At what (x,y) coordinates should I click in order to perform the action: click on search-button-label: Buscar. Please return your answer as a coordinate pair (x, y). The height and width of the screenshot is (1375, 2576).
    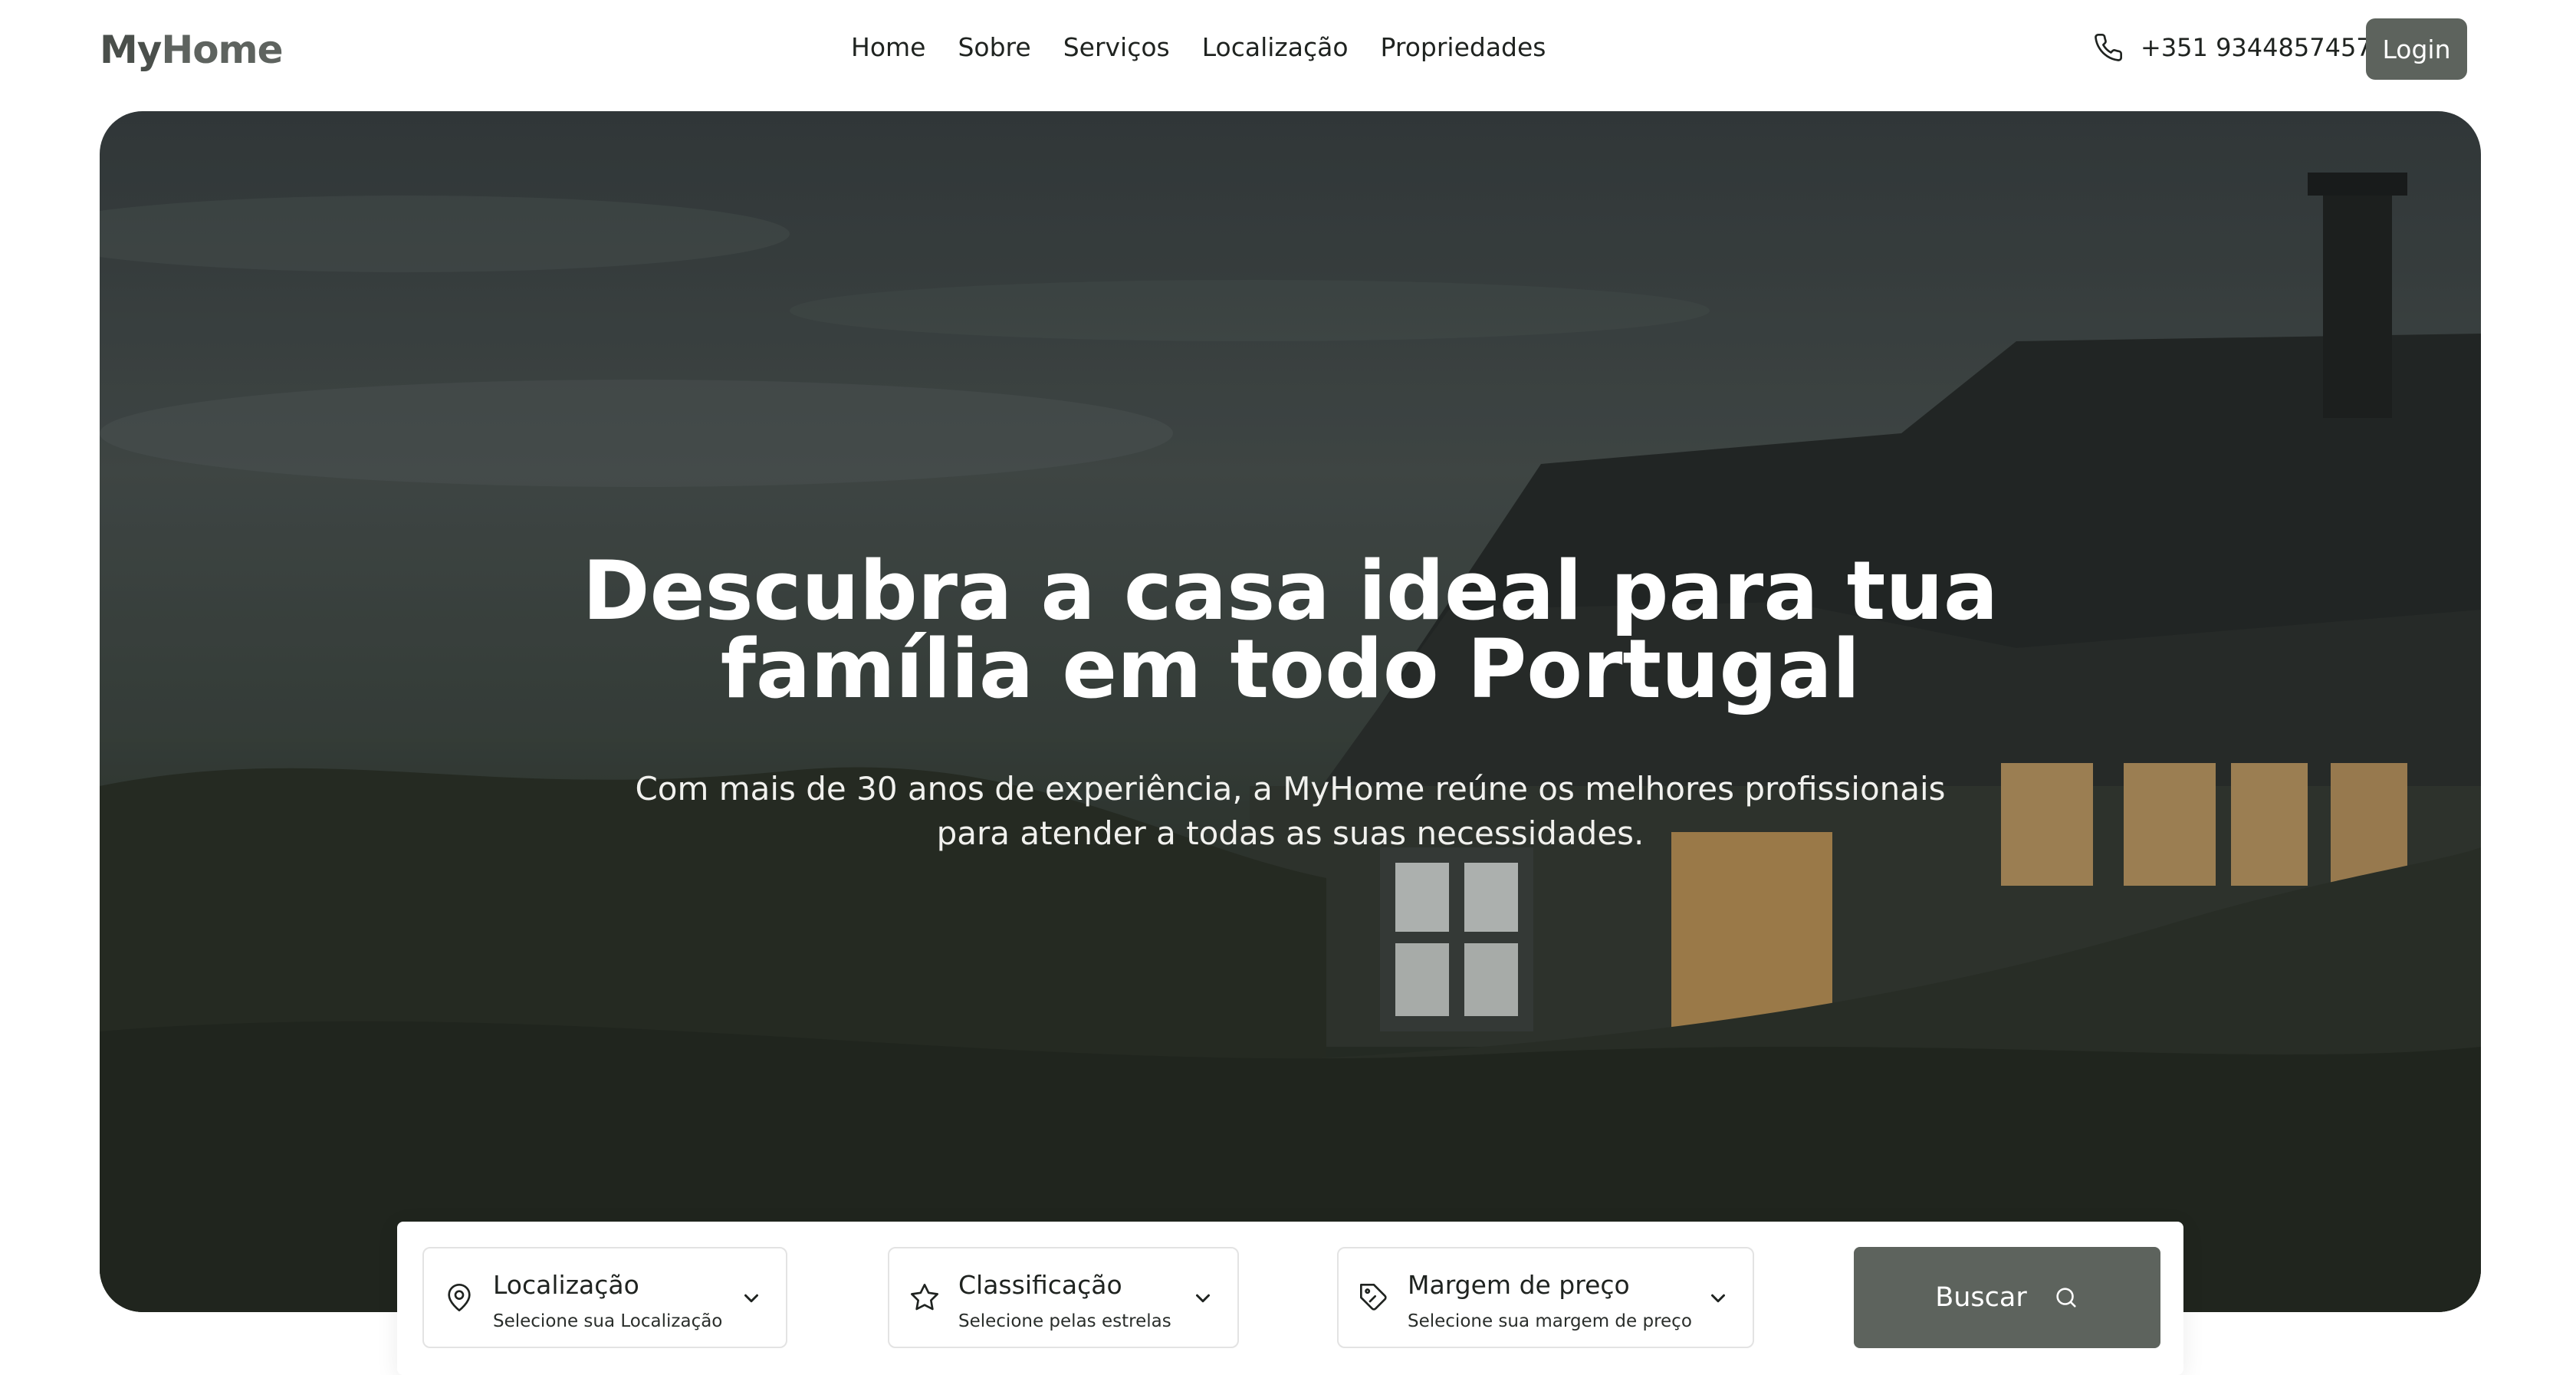
    Looking at the image, I should click on (1981, 1297).